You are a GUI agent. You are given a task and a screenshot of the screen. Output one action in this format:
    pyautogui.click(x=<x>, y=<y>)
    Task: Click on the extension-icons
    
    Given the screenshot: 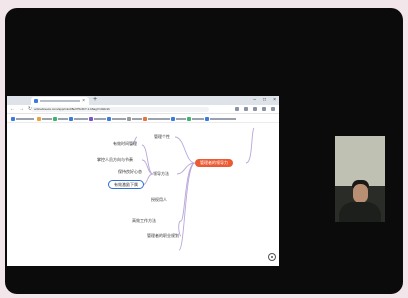 What is the action you would take?
    pyautogui.click(x=255, y=109)
    